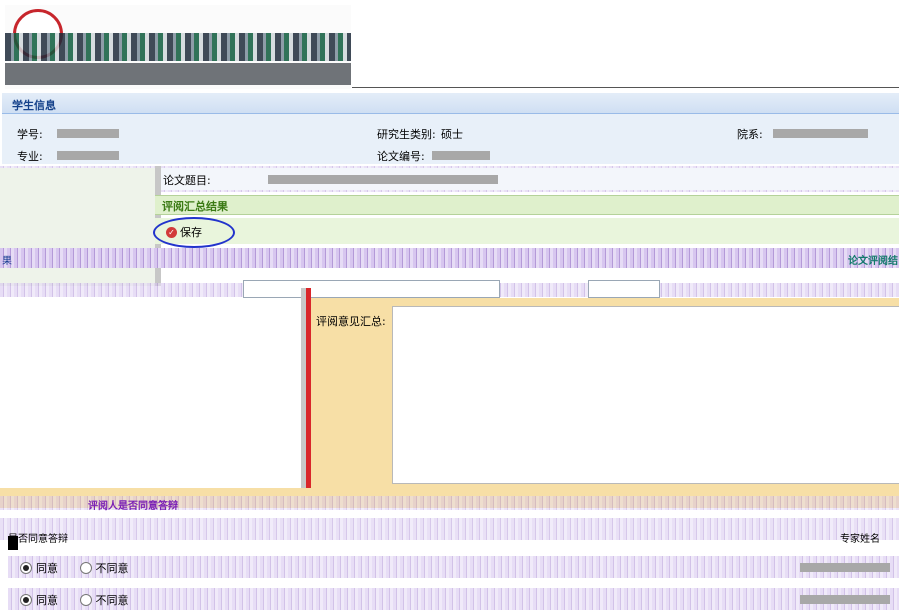 The height and width of the screenshot is (614, 899). Describe the element at coordinates (452, 134) in the screenshot. I see `category-value: 硕士` at that location.